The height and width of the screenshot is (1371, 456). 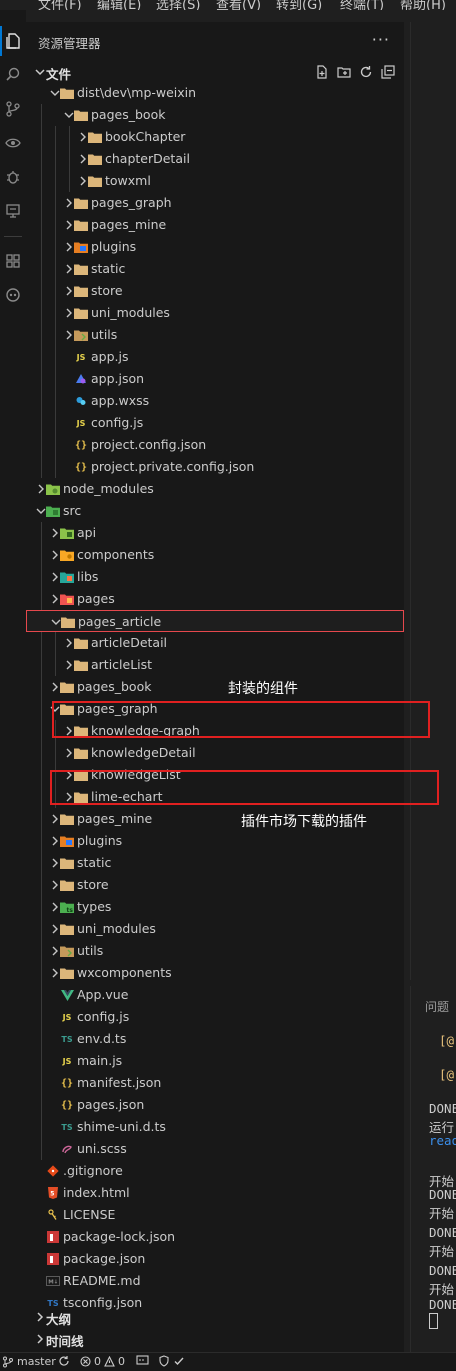 I want to click on tree-item-label: app.wxss, so click(x=120, y=400).